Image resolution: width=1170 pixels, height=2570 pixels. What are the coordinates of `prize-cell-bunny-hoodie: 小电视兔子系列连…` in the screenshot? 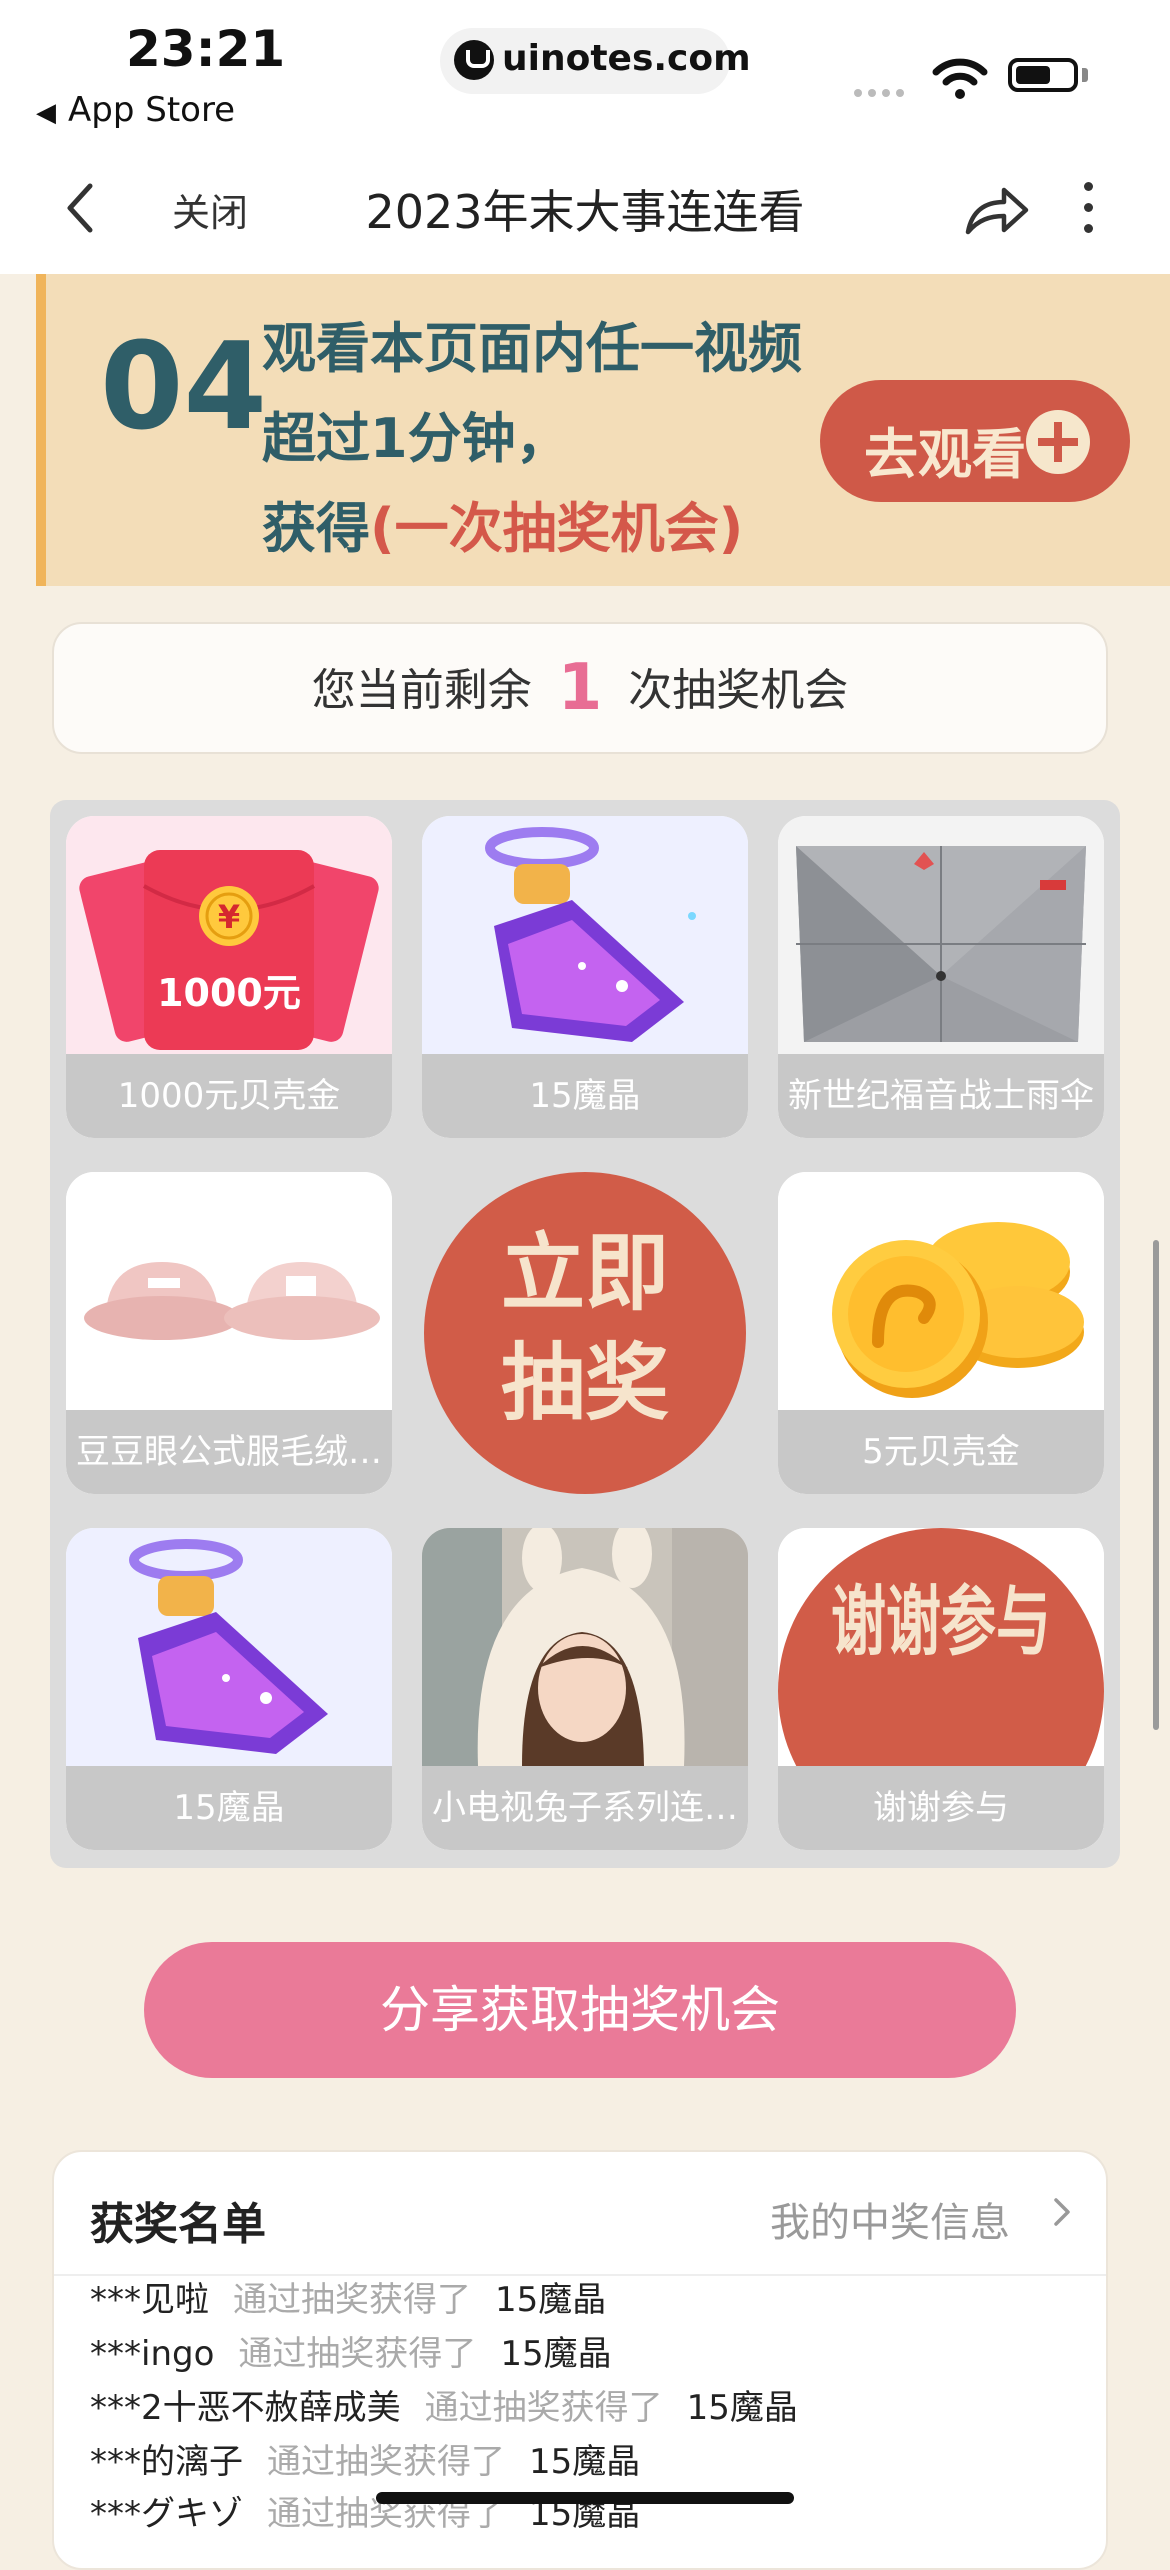 It's located at (585, 1689).